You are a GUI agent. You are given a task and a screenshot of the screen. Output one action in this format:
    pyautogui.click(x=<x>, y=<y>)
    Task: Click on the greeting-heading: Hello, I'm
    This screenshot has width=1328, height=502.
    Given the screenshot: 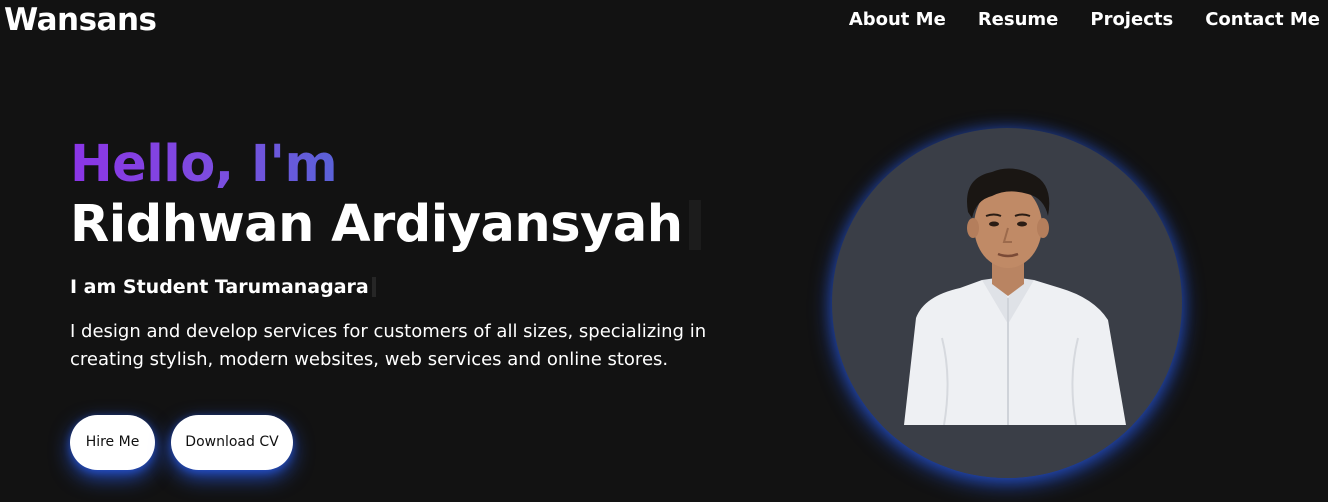 What is the action you would take?
    pyautogui.click(x=204, y=164)
    